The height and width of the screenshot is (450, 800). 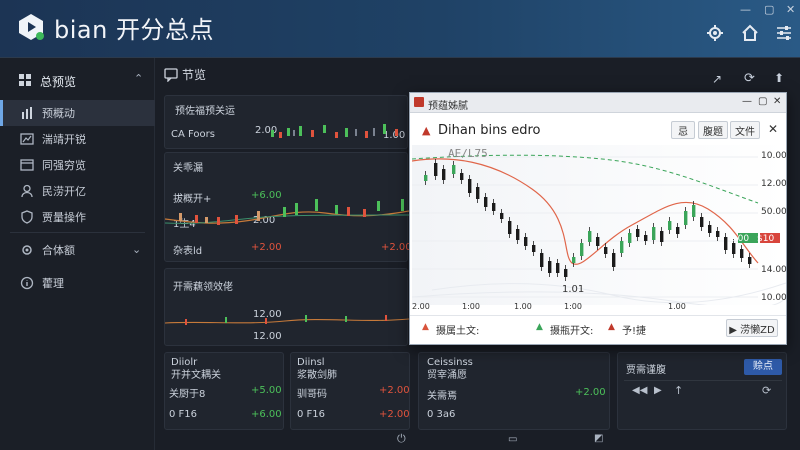 I want to click on sidebar-header: 总预览 ⌃, so click(x=77, y=80).